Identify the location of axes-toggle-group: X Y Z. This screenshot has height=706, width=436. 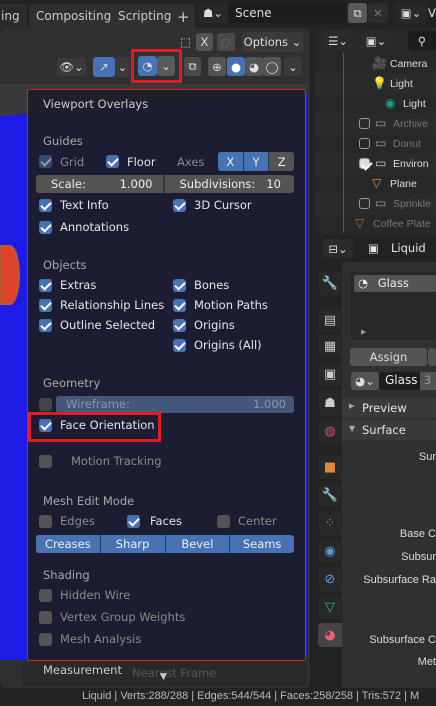
(256, 161).